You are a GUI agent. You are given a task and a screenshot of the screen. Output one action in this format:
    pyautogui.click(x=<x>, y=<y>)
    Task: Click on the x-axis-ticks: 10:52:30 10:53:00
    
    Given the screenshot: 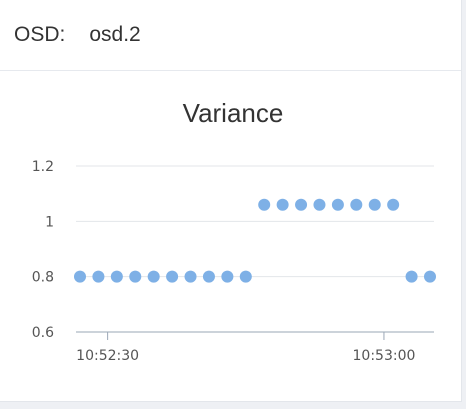 What is the action you would take?
    pyautogui.click(x=245, y=348)
    